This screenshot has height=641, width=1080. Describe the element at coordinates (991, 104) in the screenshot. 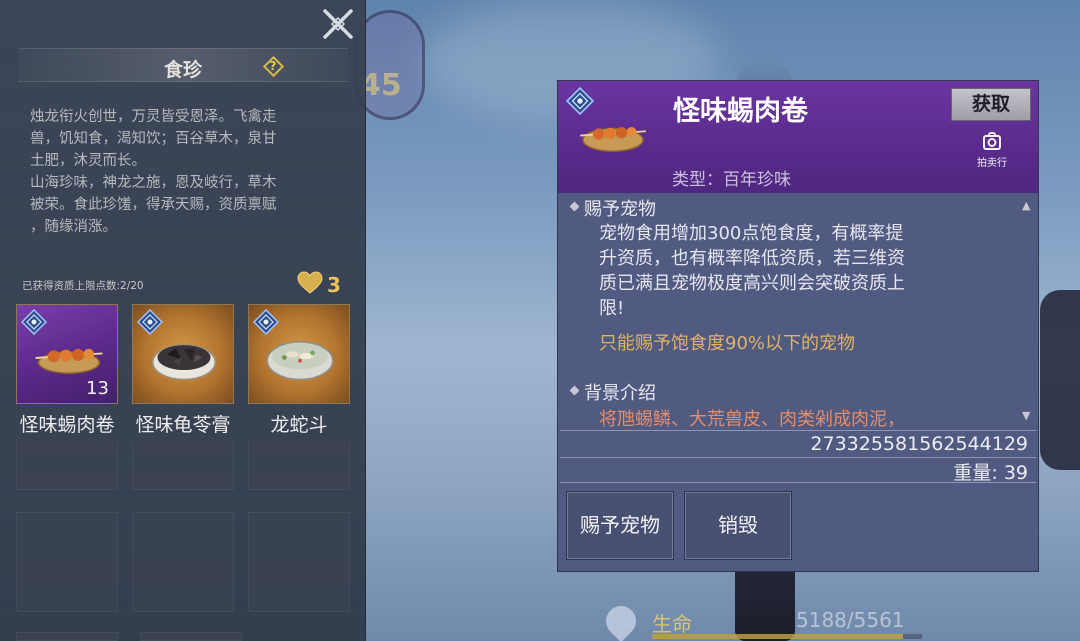

I see `obtain-button: 获取` at that location.